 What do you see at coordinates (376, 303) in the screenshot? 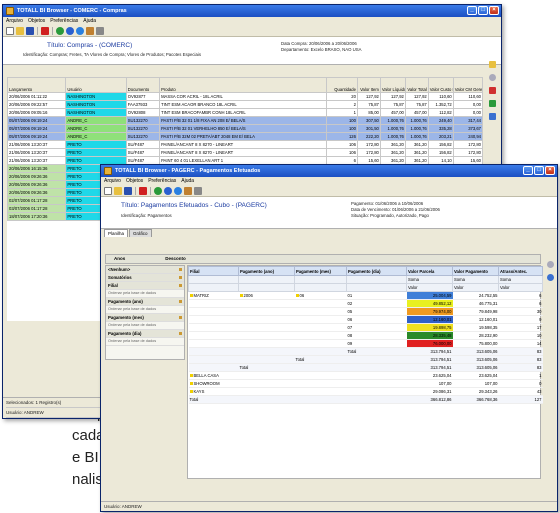
I see `pivot-cell-dia: 02` at bounding box center [376, 303].